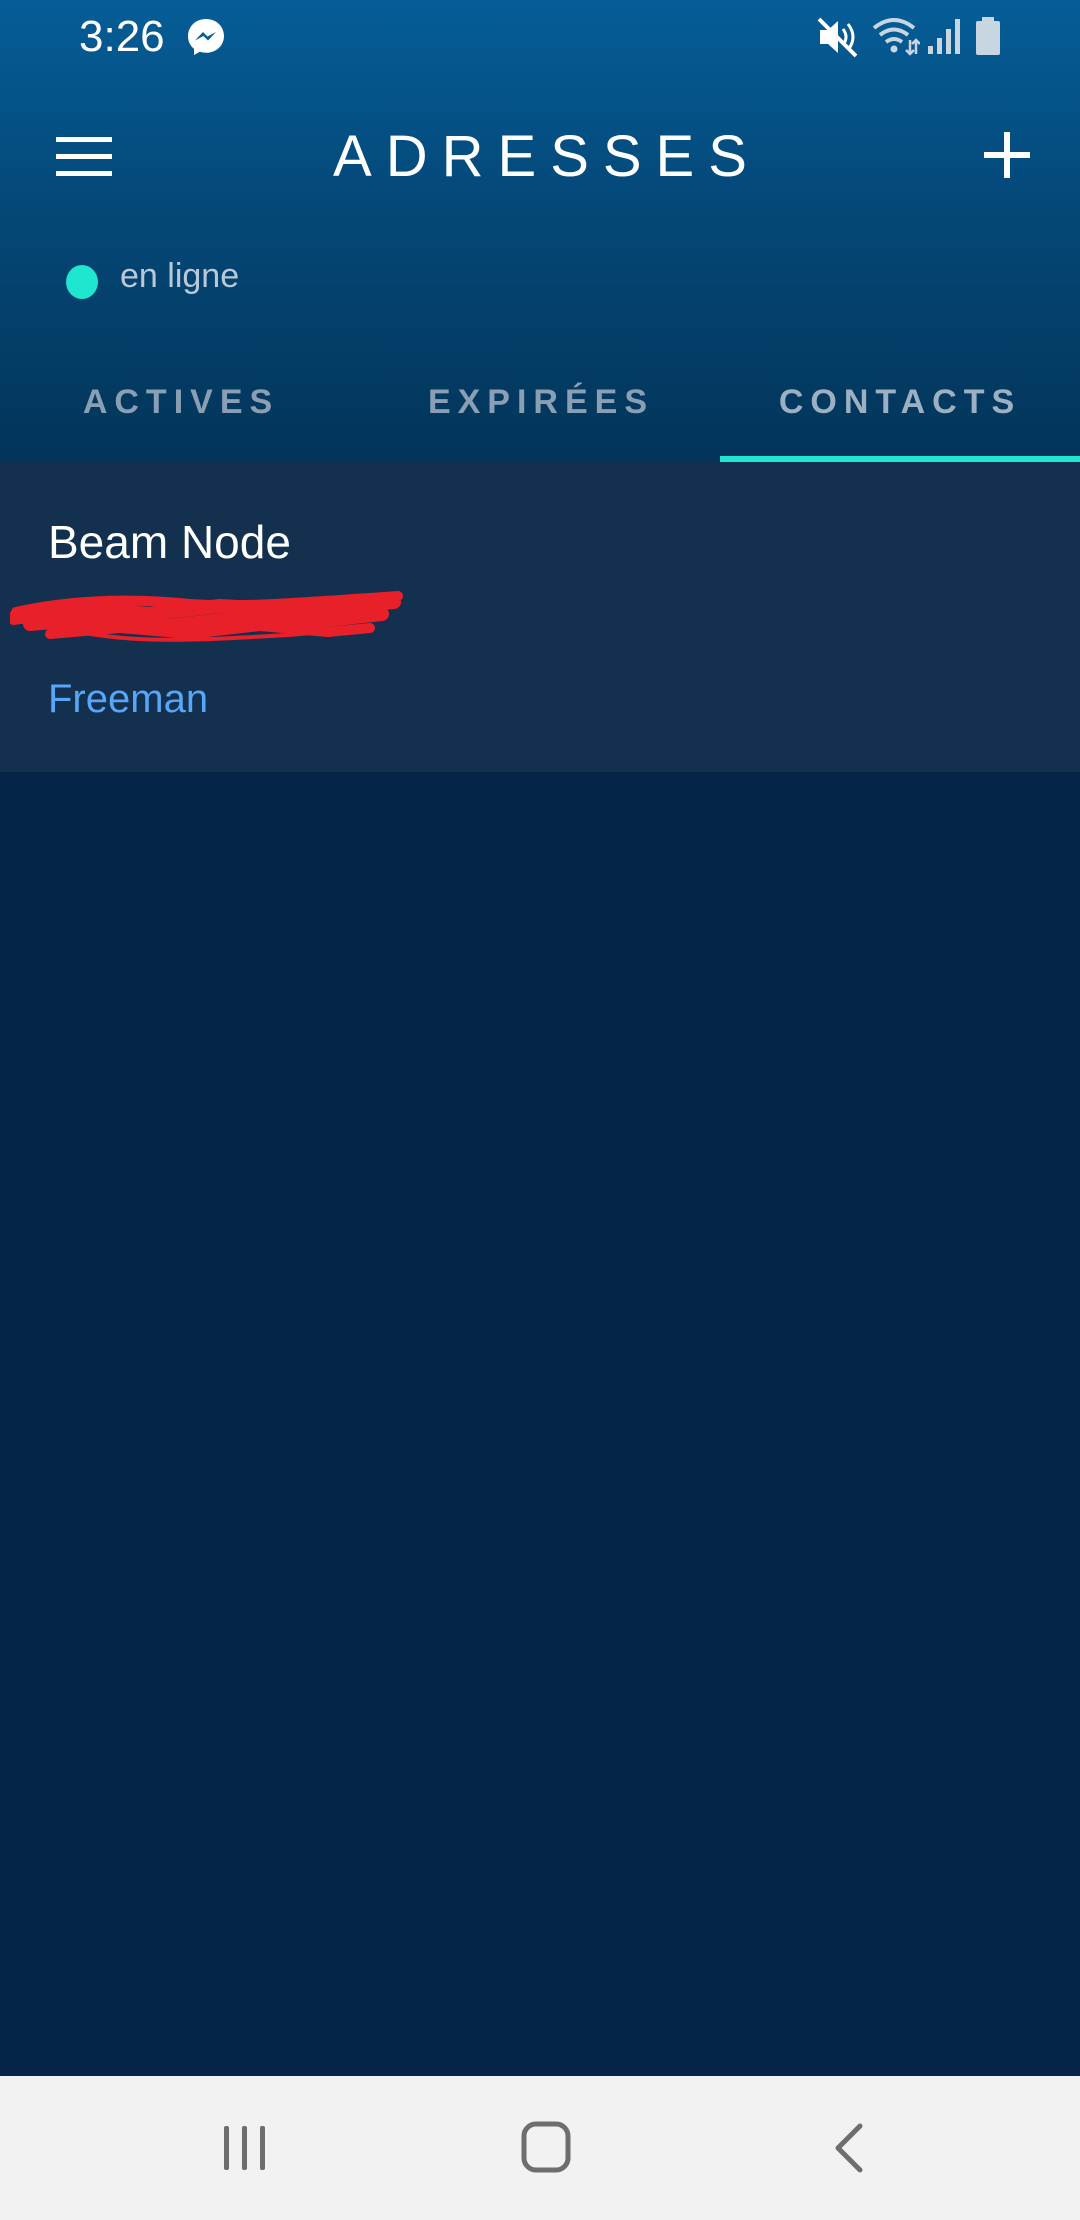 This screenshot has height=2220, width=1080. What do you see at coordinates (169, 542) in the screenshot?
I see `contact-name: Beam Node` at bounding box center [169, 542].